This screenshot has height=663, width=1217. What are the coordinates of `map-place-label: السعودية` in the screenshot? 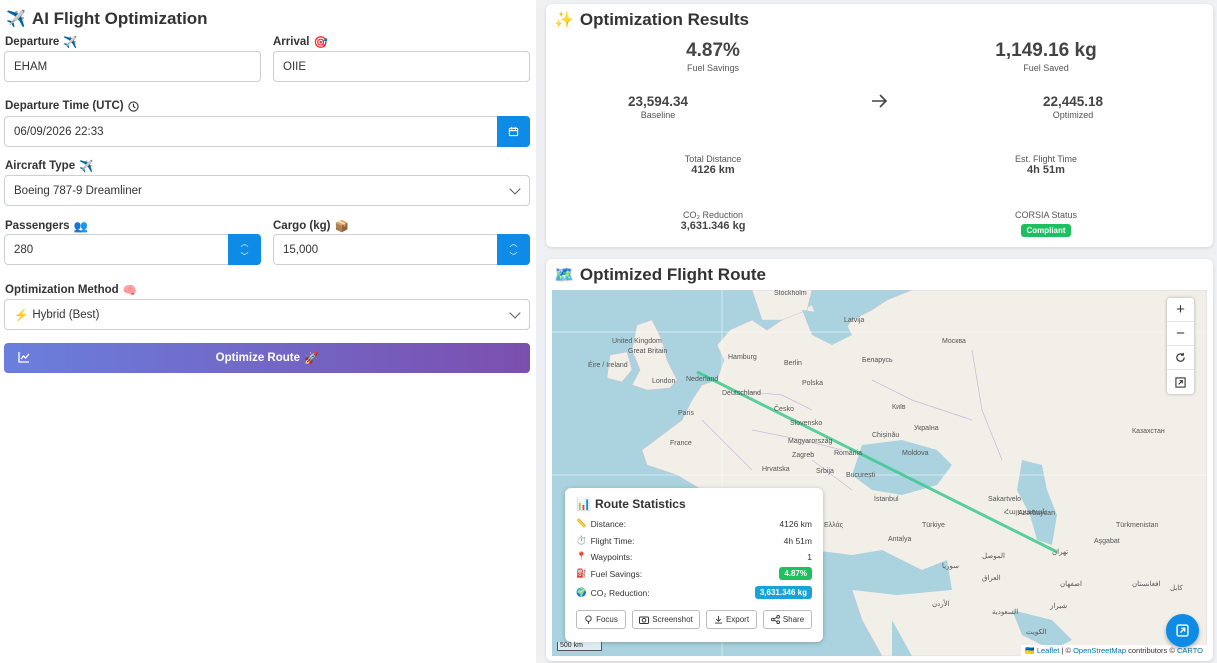 It's located at (1005, 612).